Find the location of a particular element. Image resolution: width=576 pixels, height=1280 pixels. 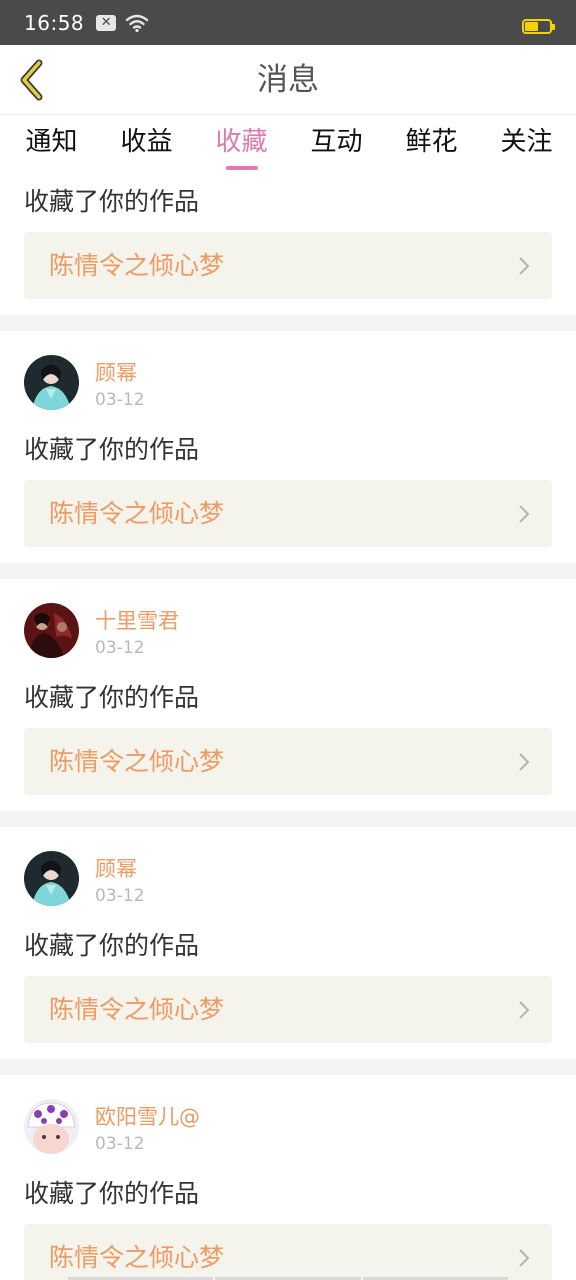

tab-earnings: 收益 is located at coordinates (146, 145).